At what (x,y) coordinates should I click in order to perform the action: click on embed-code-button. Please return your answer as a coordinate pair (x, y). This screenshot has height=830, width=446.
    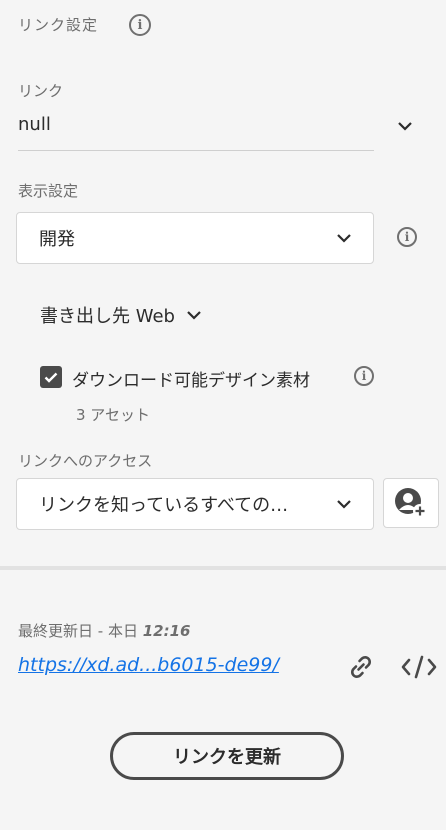
    Looking at the image, I should click on (419, 669).